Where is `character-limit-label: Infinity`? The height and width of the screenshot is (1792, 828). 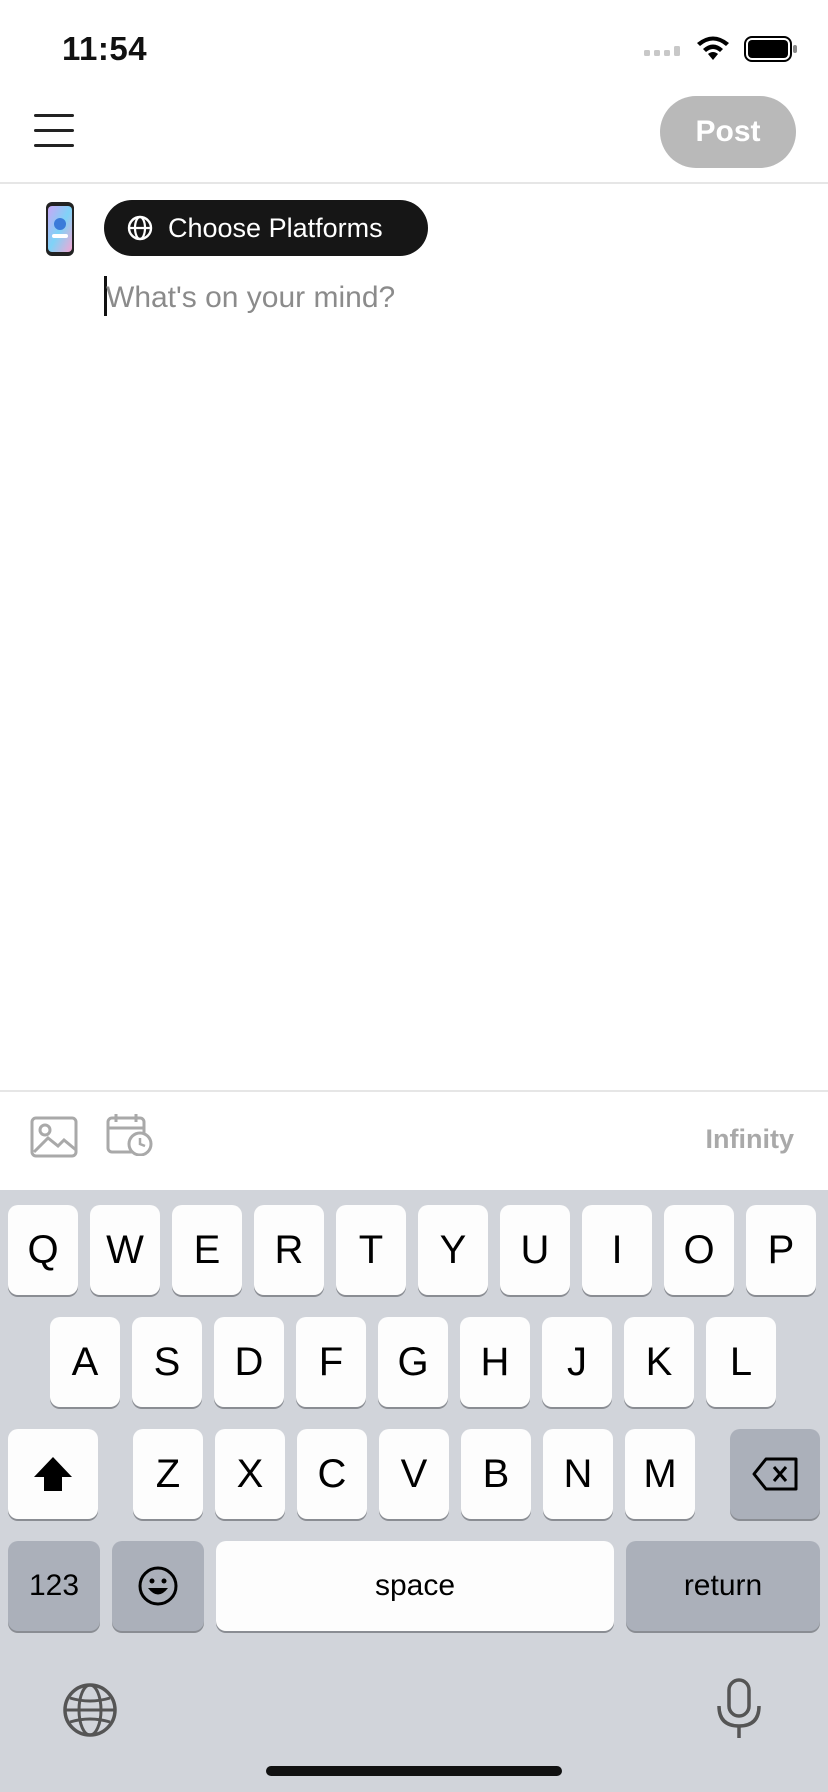
character-limit-label: Infinity is located at coordinates (750, 1139).